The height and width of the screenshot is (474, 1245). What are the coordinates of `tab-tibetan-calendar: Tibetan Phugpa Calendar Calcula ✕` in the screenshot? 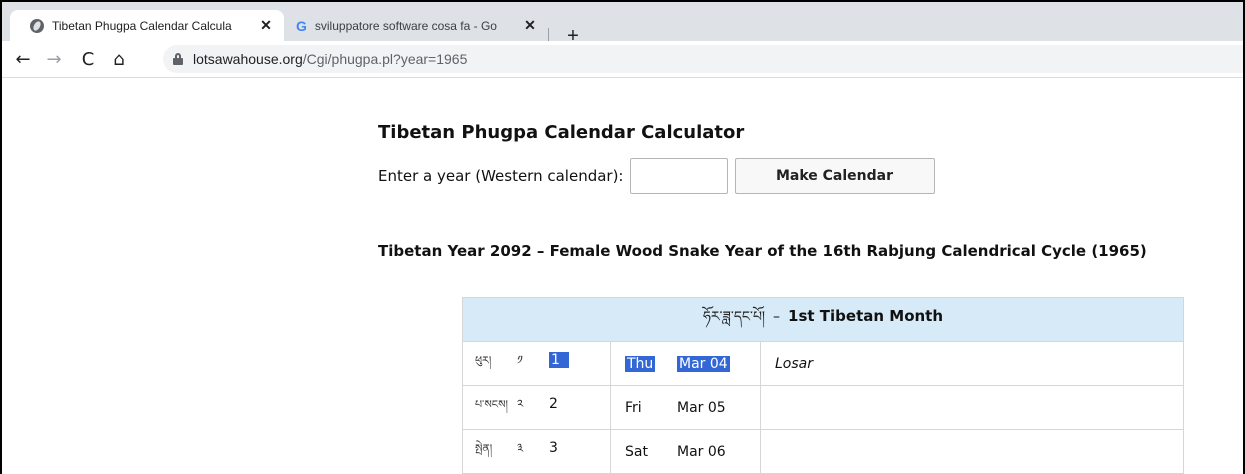 It's located at (147, 25).